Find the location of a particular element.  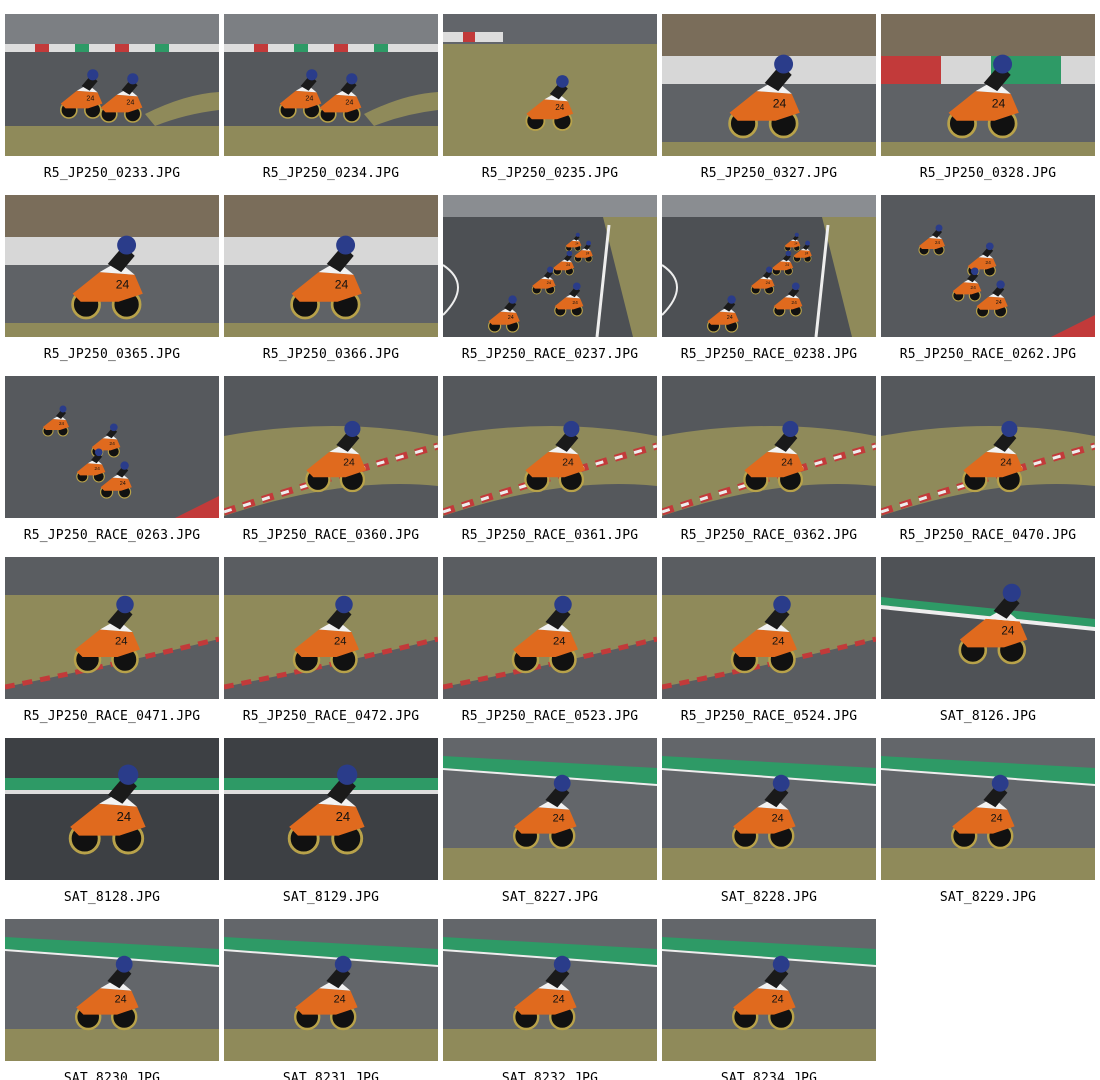

photo-filename: R5_JP250_0235.JPG is located at coordinates (550, 175).